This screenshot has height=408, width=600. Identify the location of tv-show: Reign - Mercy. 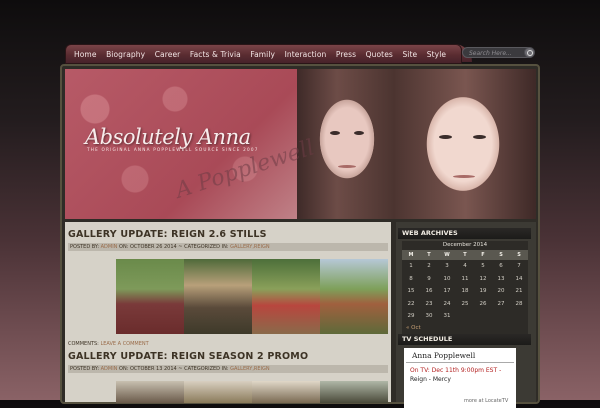
(460, 378).